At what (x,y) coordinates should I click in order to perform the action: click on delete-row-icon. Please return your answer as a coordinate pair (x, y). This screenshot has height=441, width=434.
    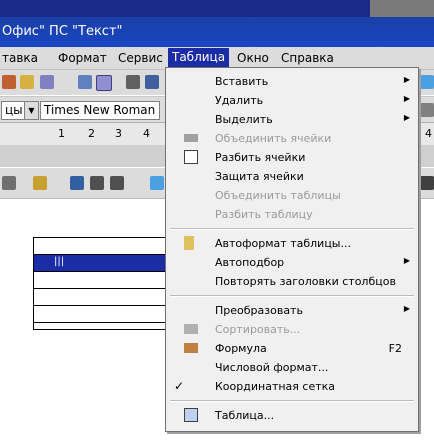
    Looking at the image, I should click on (117, 183).